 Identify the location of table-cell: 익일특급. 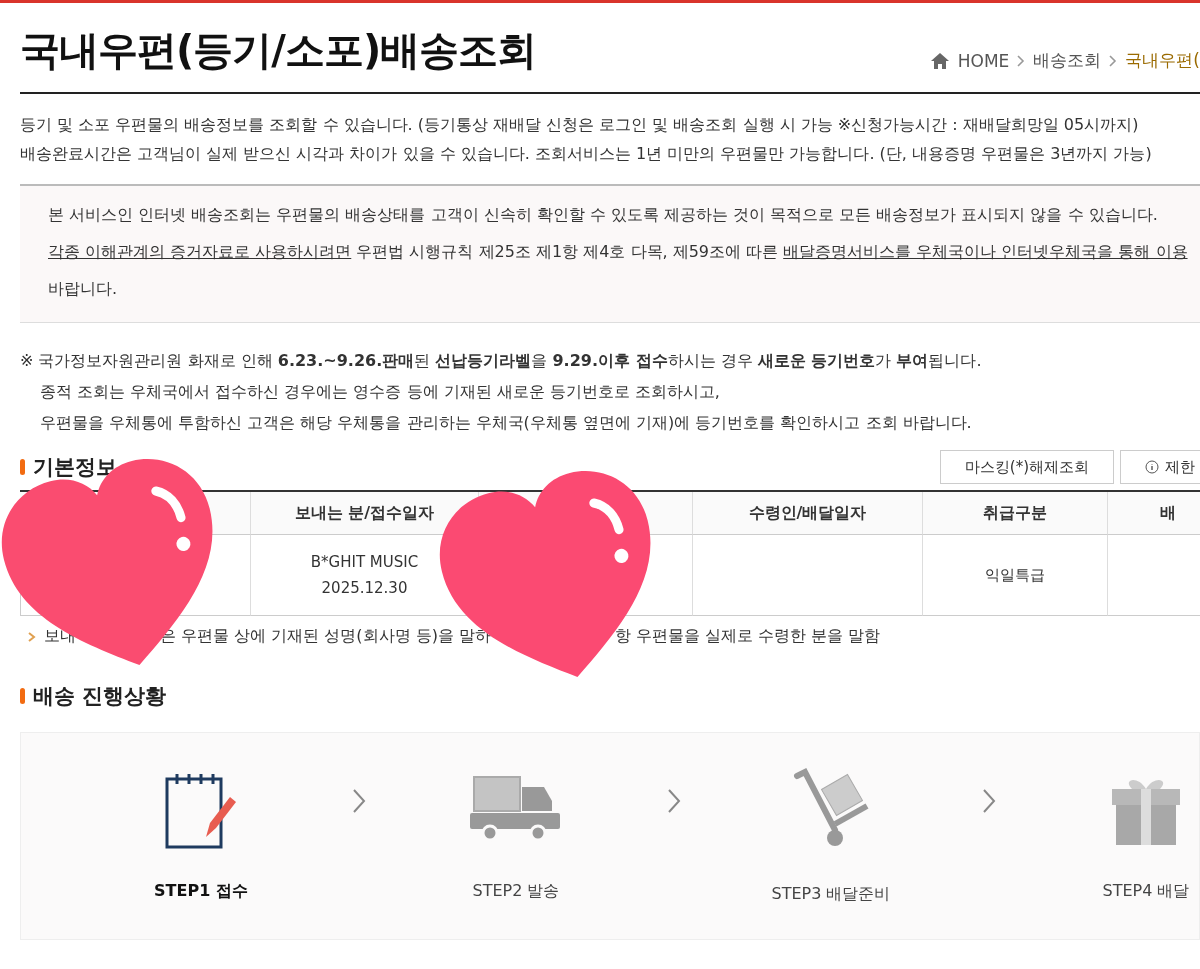
(1014, 575).